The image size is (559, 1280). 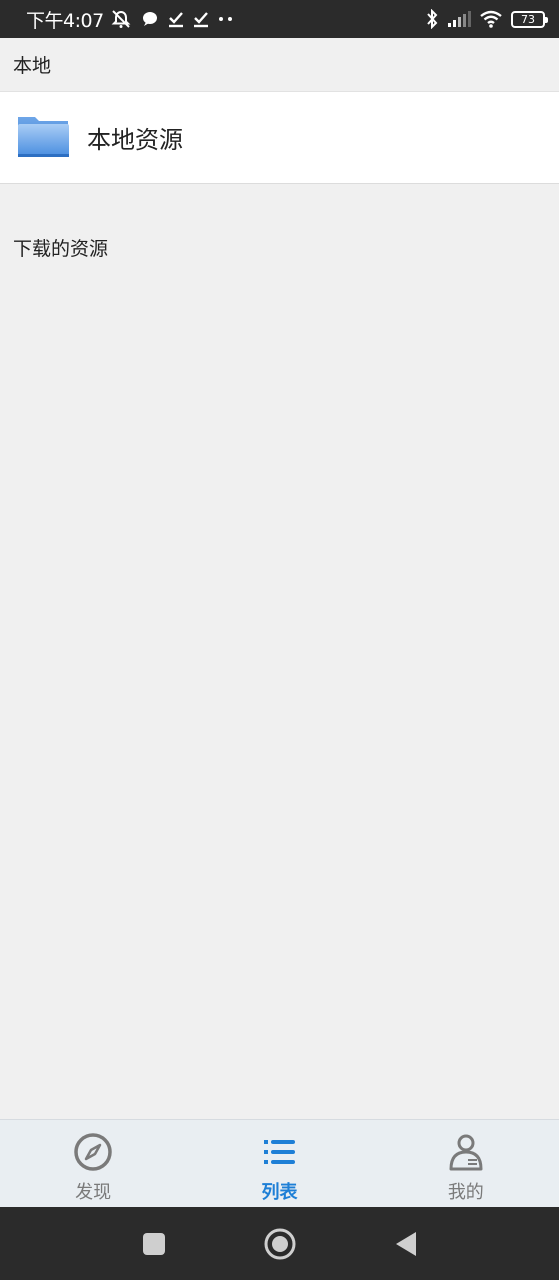 What do you see at coordinates (465, 1192) in the screenshot?
I see `nav-label-mine: 我的` at bounding box center [465, 1192].